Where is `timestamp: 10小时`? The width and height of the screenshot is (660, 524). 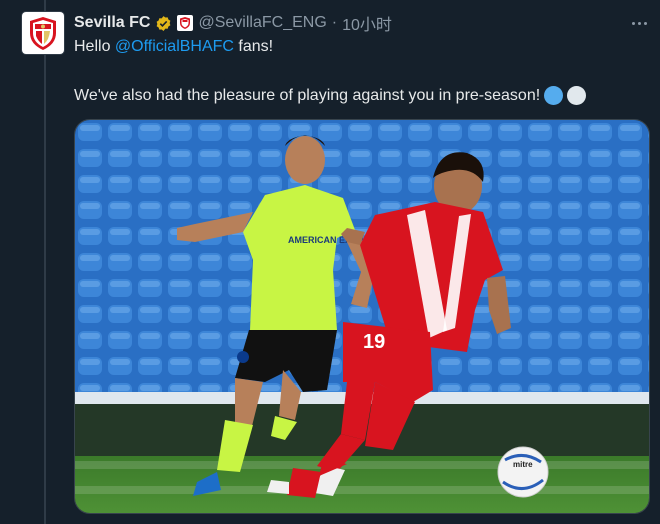 timestamp: 10小时 is located at coordinates (367, 23).